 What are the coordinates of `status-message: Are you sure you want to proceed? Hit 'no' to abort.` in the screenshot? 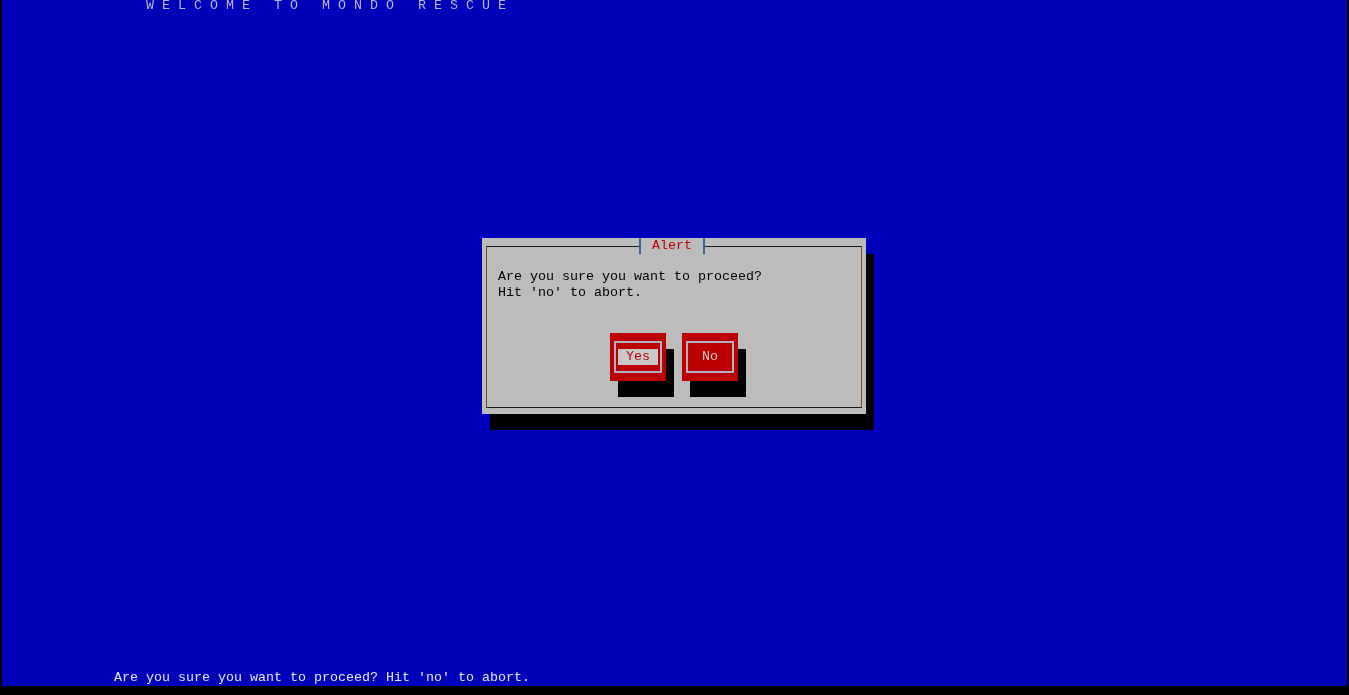 It's located at (322, 678).